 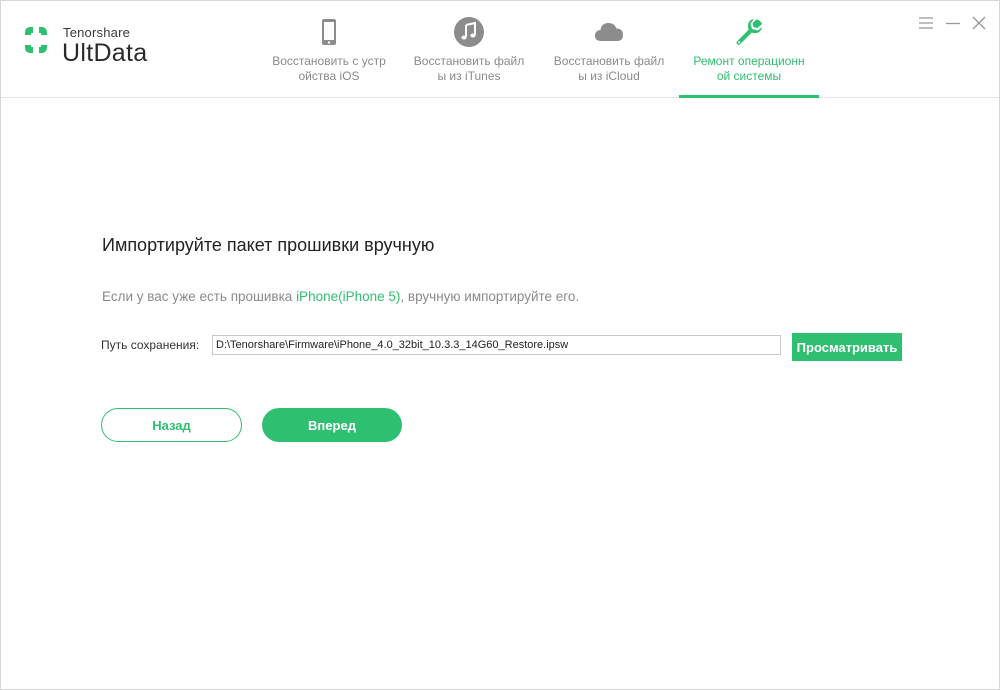 What do you see at coordinates (609, 49) in the screenshot?
I see `tab-recover-icloud: Восстановить файл ы из iCloud` at bounding box center [609, 49].